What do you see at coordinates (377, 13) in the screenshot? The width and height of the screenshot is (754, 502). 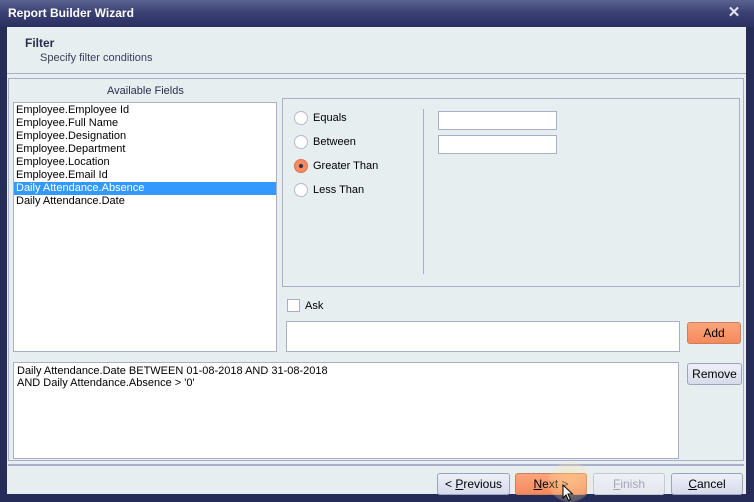 I see `title-bar: Report Builder Wizard ✕` at bounding box center [377, 13].